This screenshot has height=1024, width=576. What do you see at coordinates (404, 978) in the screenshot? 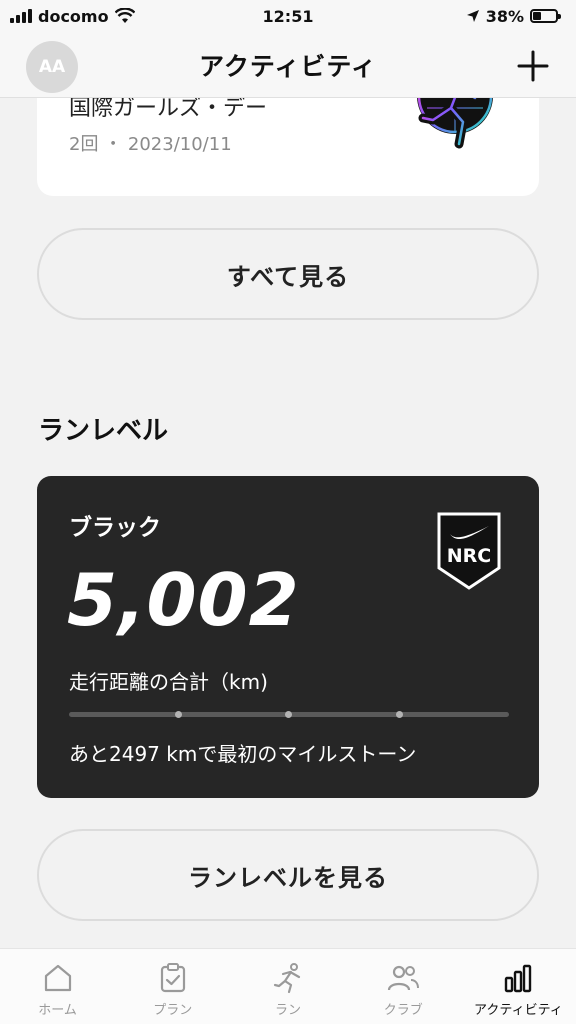
I see `people-icon` at bounding box center [404, 978].